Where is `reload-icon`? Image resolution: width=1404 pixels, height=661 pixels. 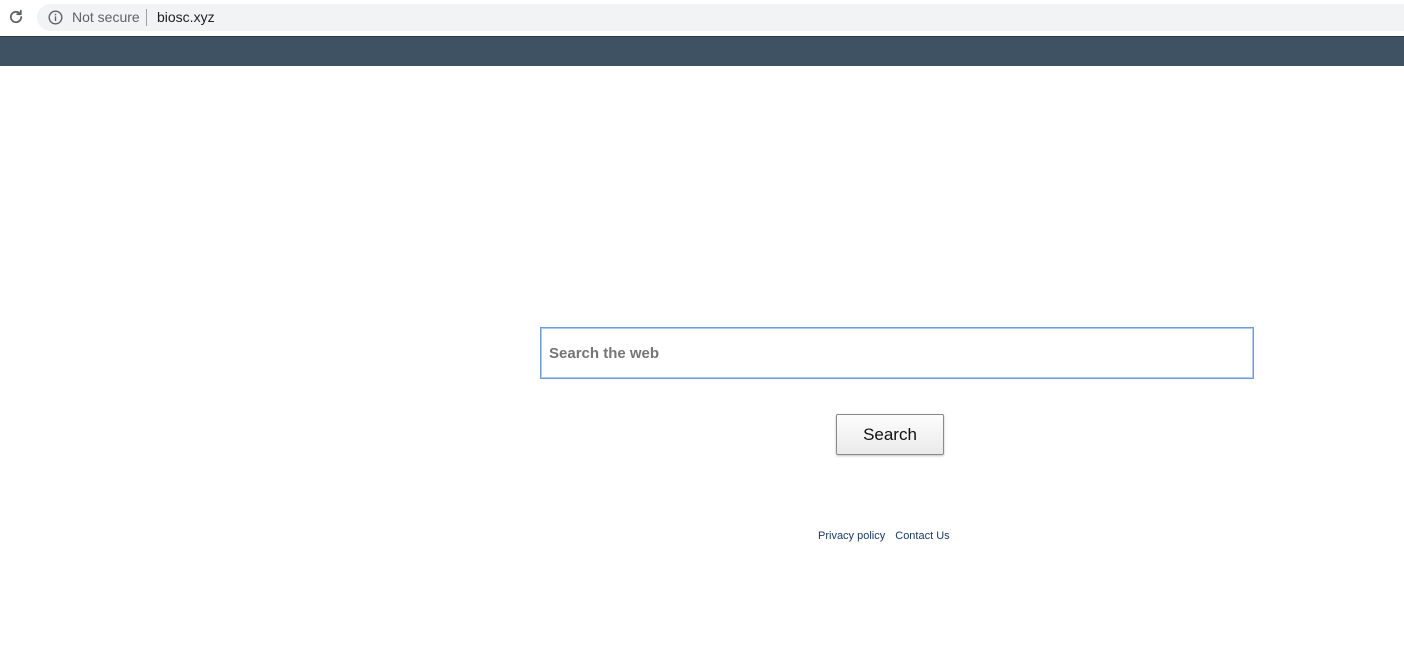
reload-icon is located at coordinates (16, 17).